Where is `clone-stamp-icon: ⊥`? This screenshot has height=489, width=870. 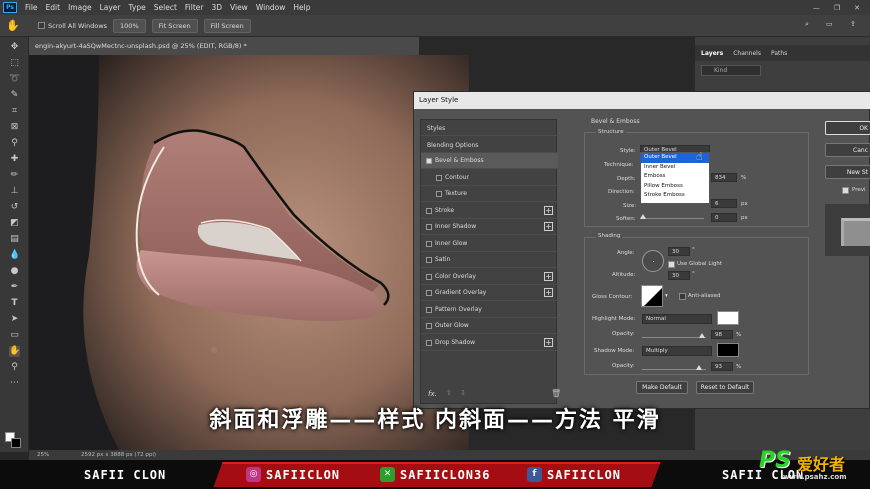 clone-stamp-icon: ⊥ is located at coordinates (14, 191).